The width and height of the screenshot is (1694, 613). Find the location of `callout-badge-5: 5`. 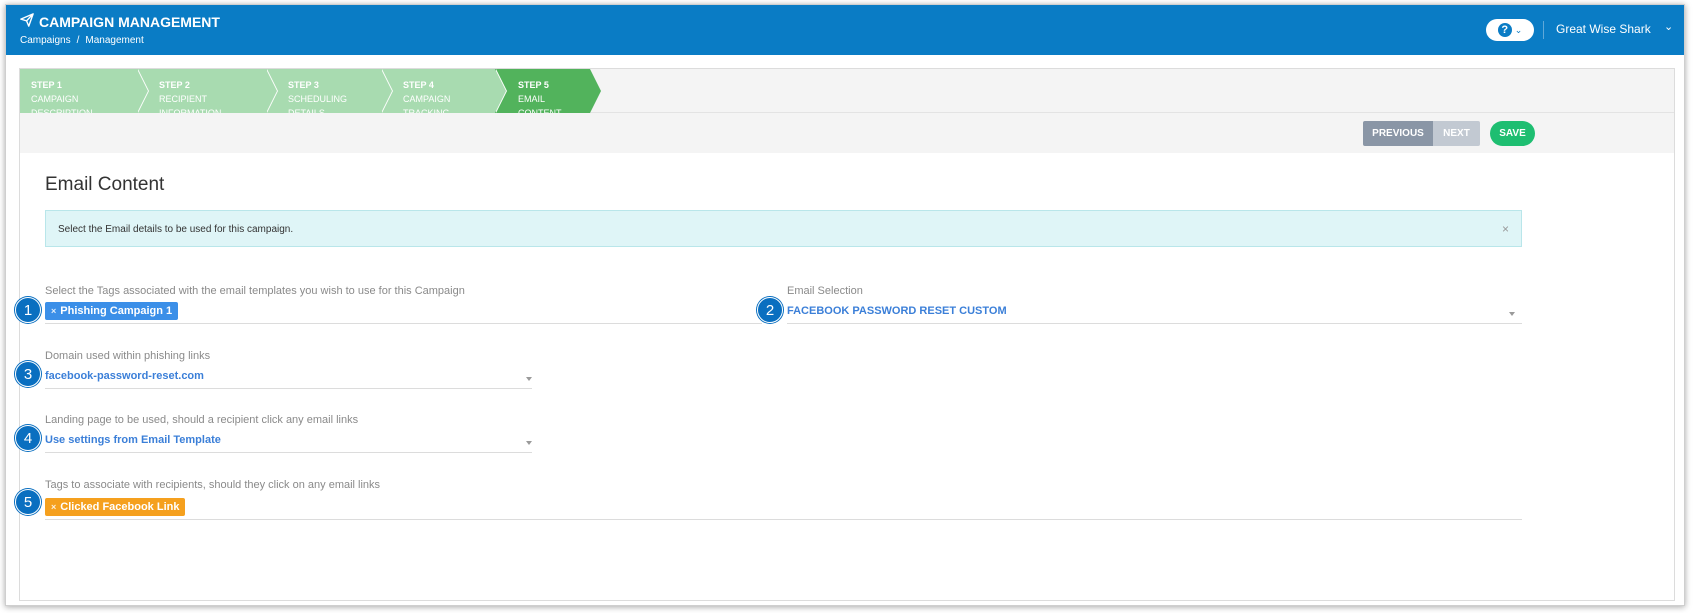

callout-badge-5: 5 is located at coordinates (28, 502).